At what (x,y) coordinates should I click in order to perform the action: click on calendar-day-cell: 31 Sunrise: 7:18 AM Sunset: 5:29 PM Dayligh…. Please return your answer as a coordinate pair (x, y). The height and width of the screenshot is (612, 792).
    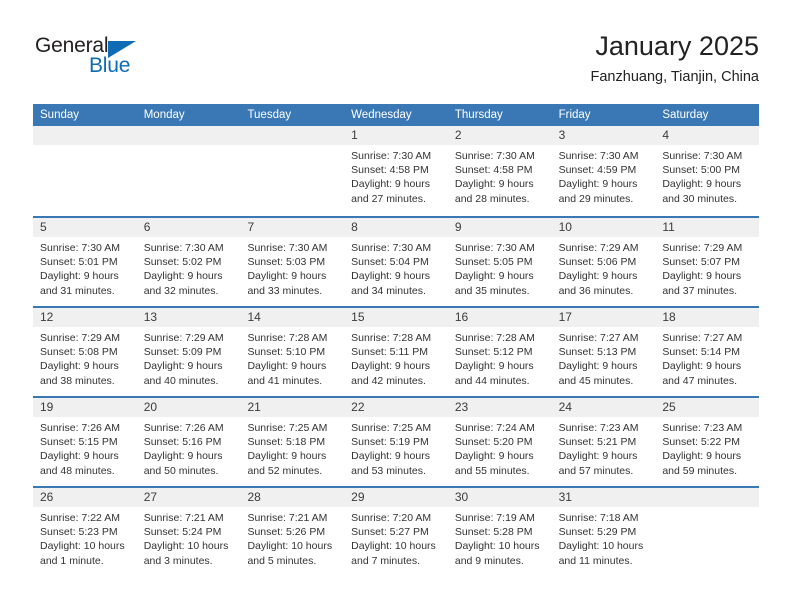
    Looking at the image, I should click on (603, 532).